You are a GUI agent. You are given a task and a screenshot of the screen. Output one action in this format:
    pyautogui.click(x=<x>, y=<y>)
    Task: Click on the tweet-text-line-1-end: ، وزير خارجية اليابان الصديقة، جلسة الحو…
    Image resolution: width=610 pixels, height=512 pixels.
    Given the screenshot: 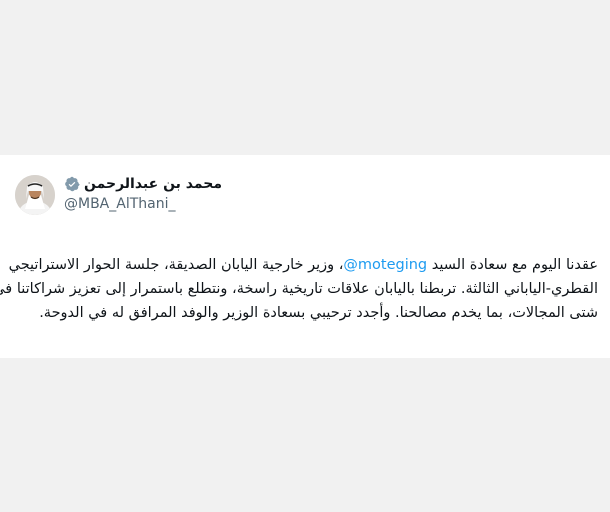 What is the action you would take?
    pyautogui.click(x=176, y=265)
    